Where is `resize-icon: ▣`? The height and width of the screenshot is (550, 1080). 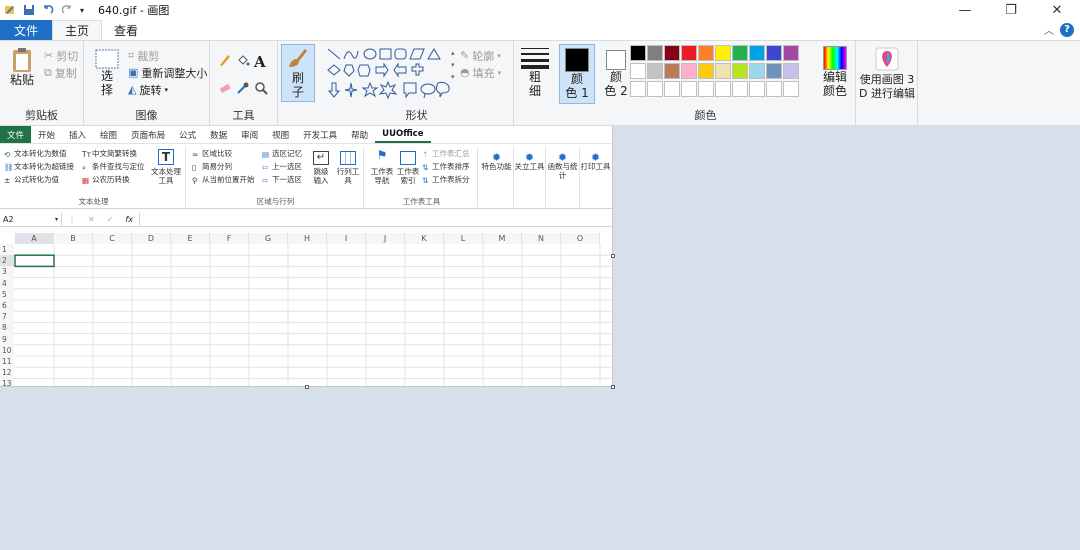 resize-icon: ▣ is located at coordinates (133, 72).